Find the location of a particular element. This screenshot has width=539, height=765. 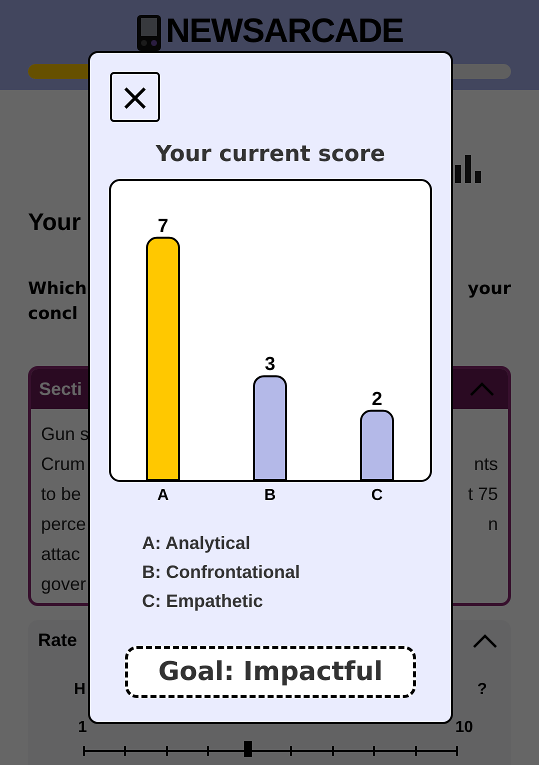

article-text: nts is located at coordinates (486, 464).